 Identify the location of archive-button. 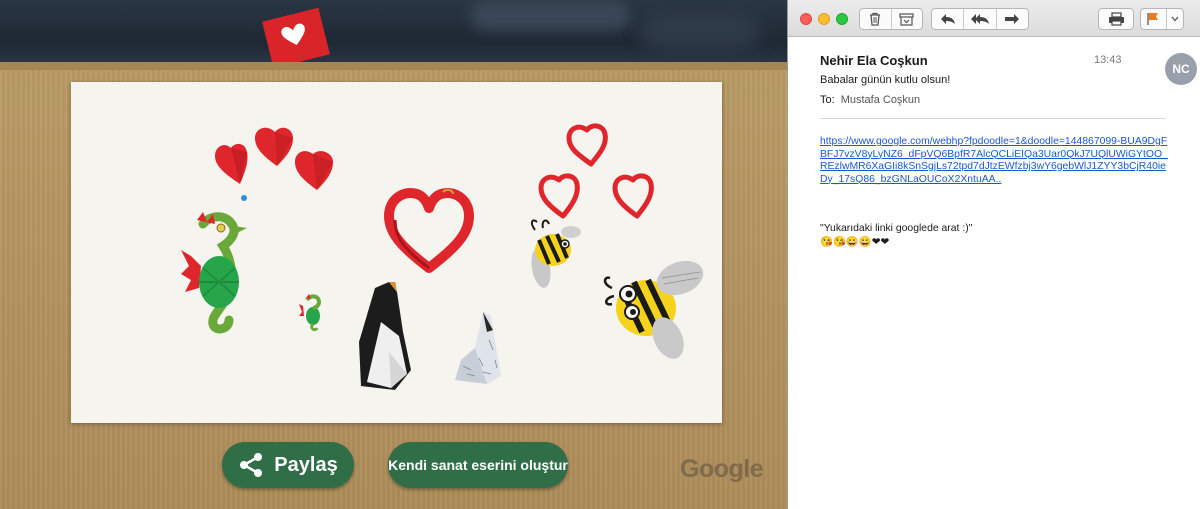
(906, 19).